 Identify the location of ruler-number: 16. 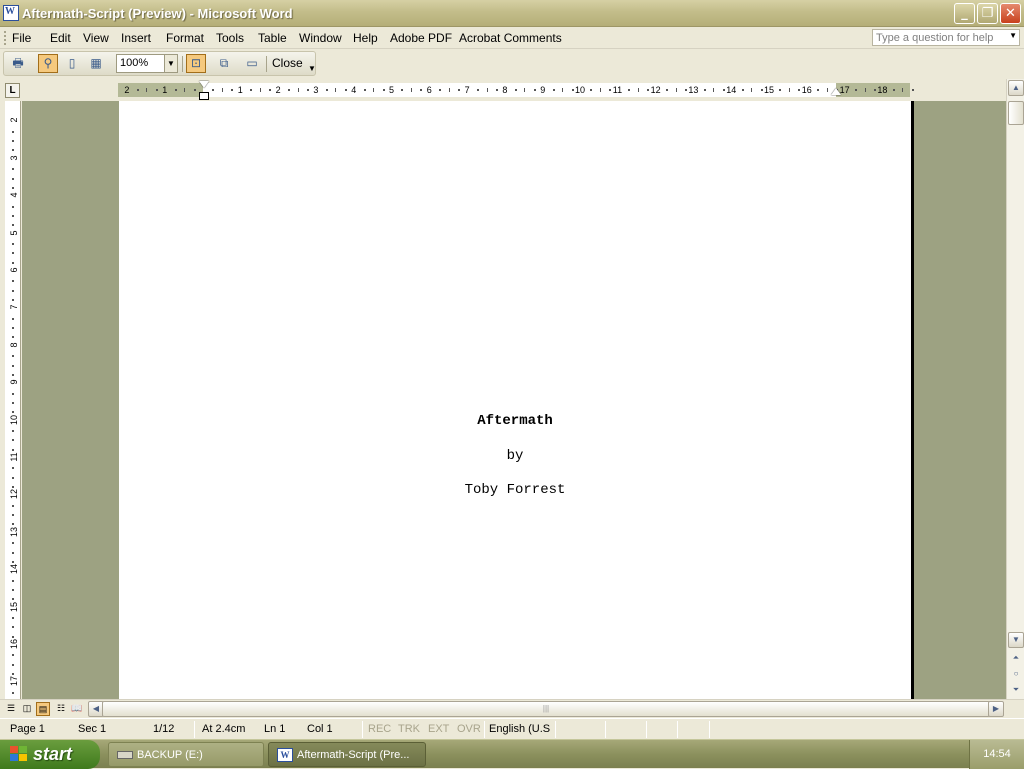
(14, 643).